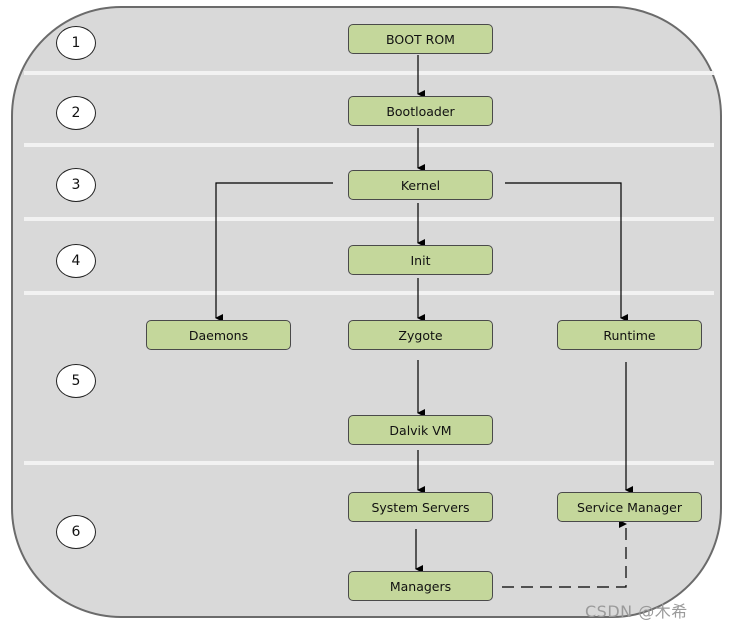 This screenshot has width=735, height=628. What do you see at coordinates (76, 113) in the screenshot?
I see `stage-number-2: 2` at bounding box center [76, 113].